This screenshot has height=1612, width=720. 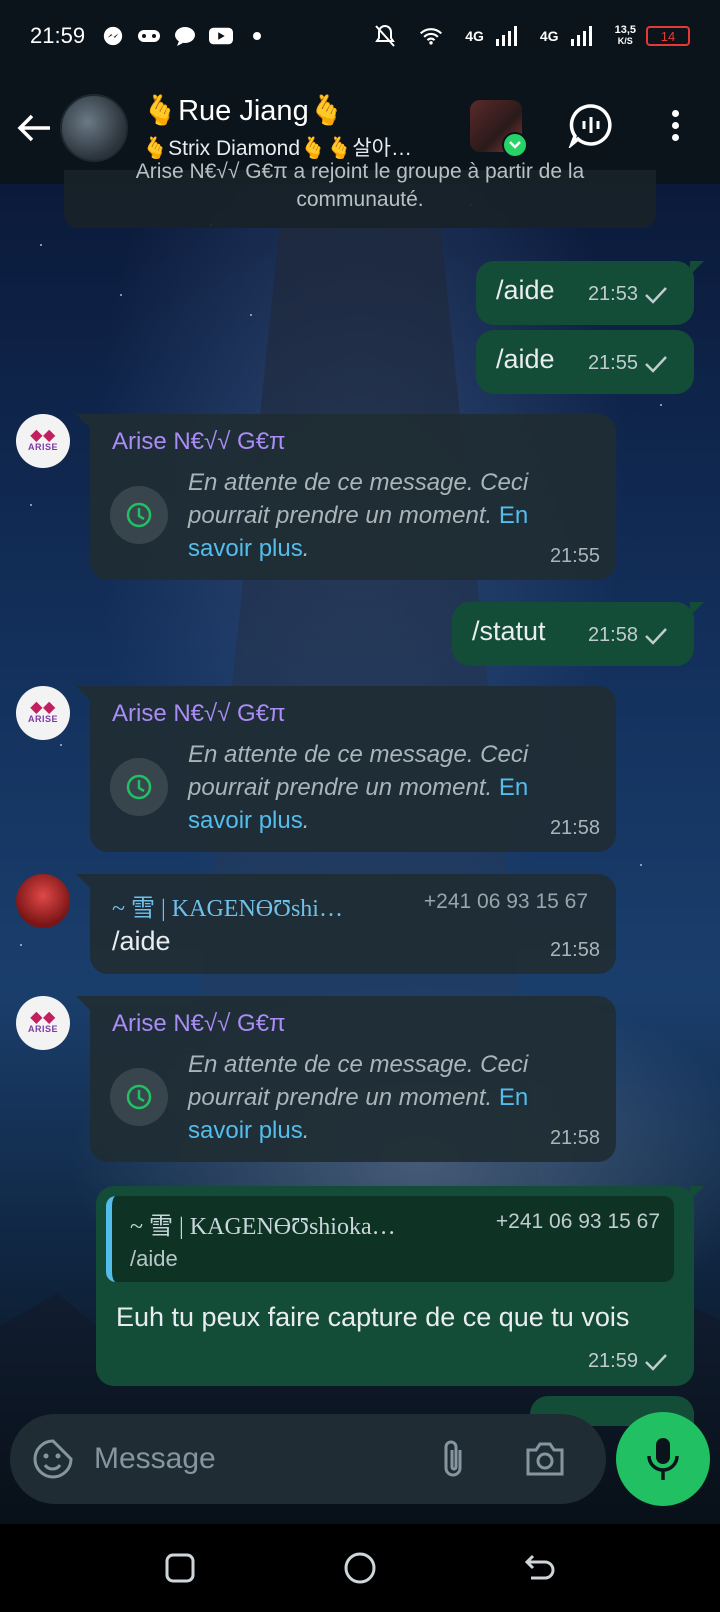 I want to click on circle-icon, so click(x=360, y=1568).